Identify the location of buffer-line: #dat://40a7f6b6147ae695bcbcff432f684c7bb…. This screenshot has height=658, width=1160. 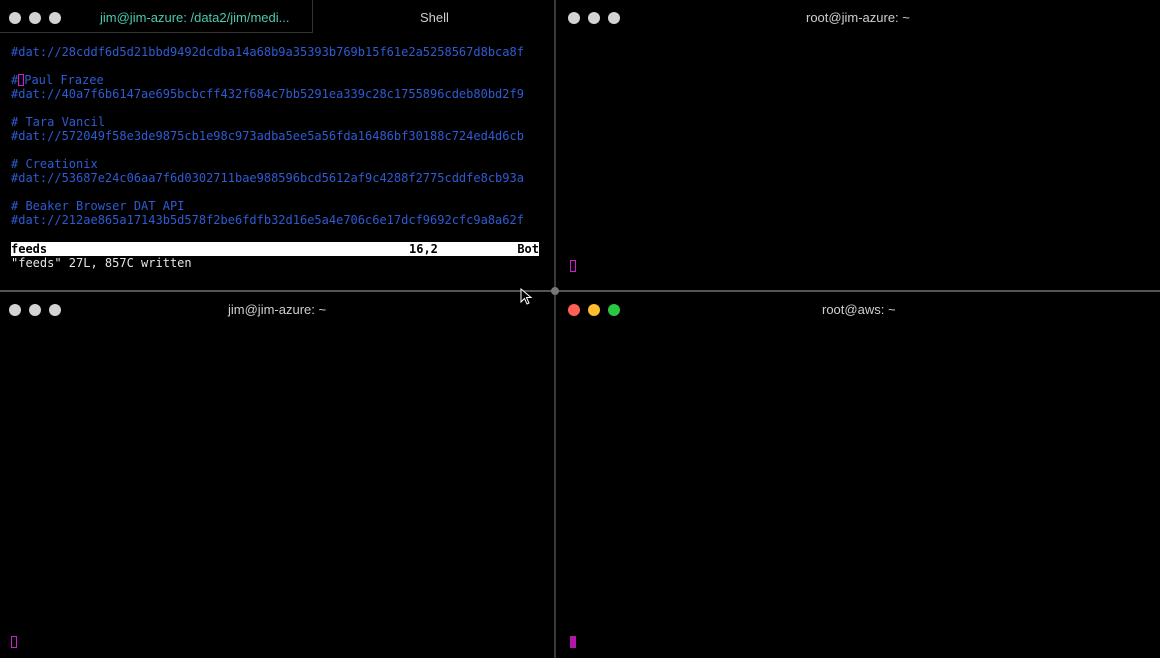
(267, 94).